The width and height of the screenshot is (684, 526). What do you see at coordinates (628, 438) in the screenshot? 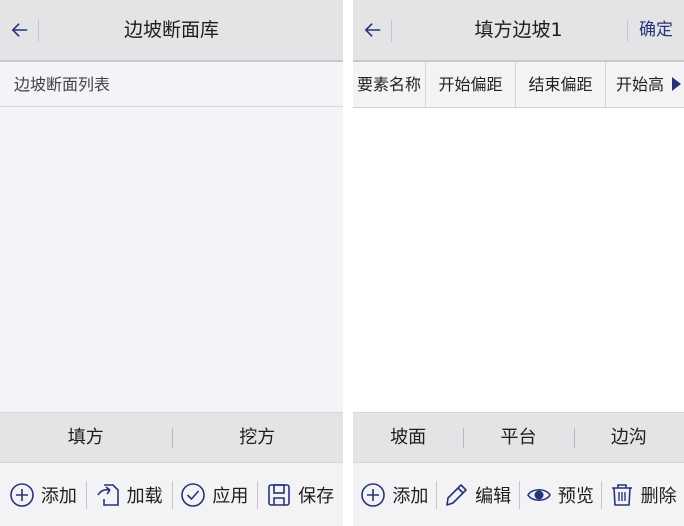
I see `tab-ditch: 边沟` at bounding box center [628, 438].